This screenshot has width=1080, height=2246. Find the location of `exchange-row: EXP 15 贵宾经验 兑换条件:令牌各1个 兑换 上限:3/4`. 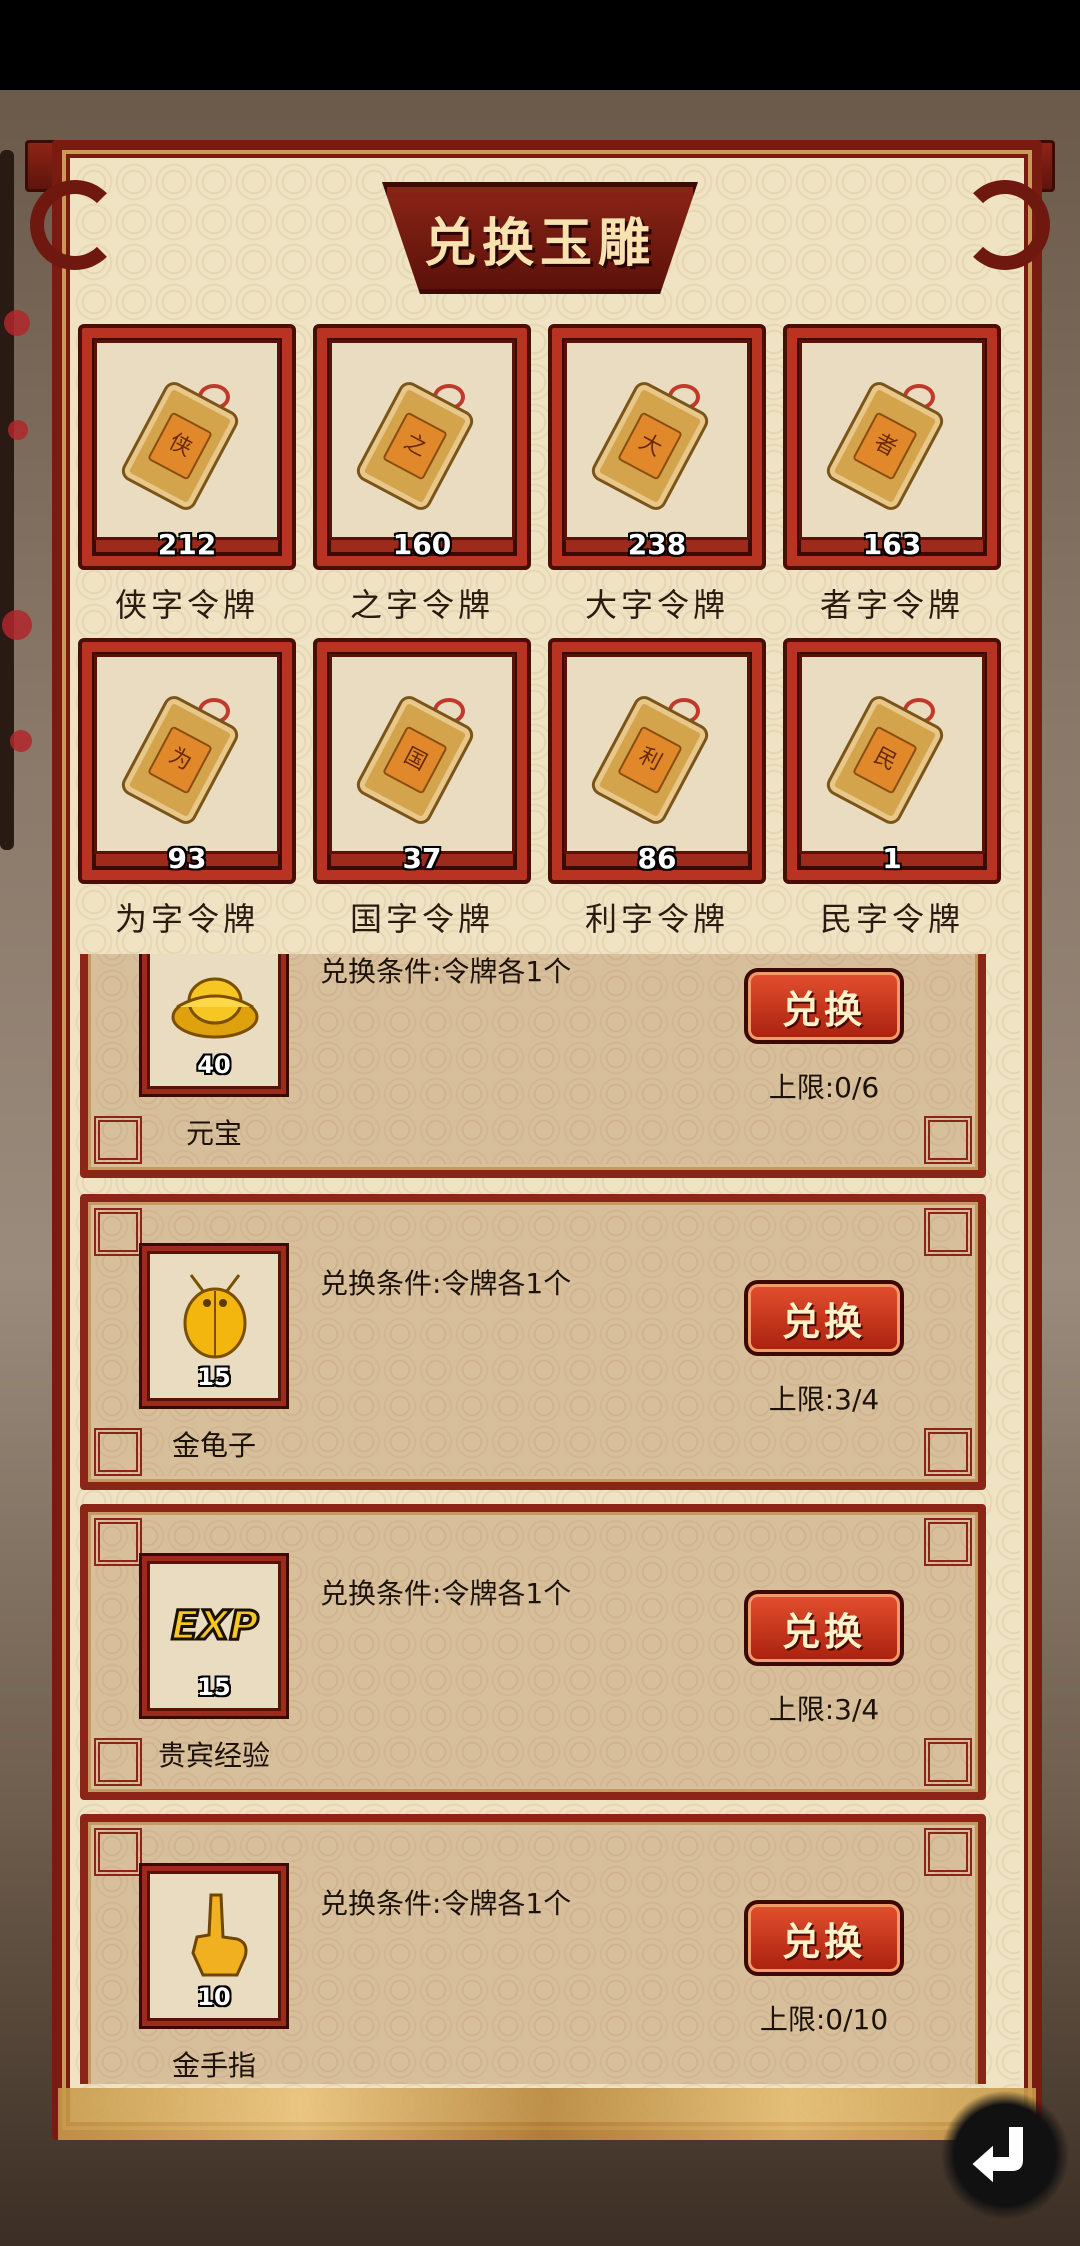

exchange-row: EXP 15 贵宾经验 兑换条件:令牌各1个 兑换 上限:3/4 is located at coordinates (533, 1652).